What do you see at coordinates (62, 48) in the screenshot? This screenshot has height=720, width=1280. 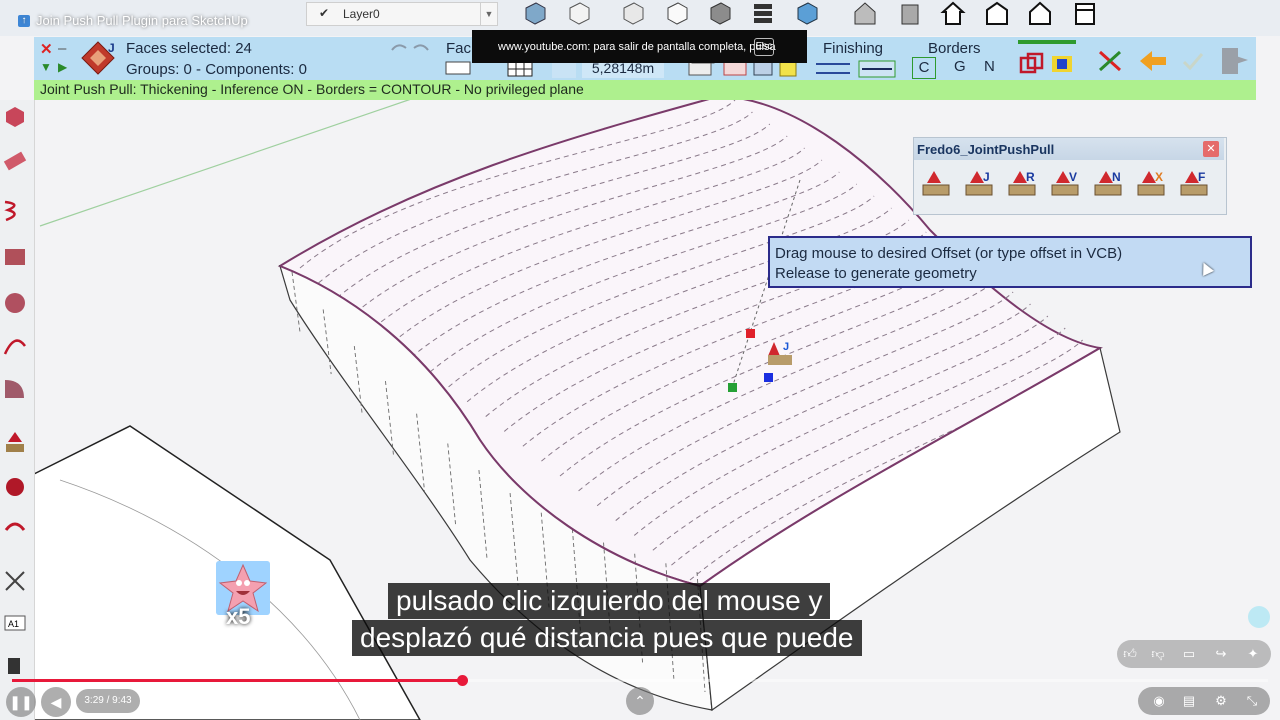 I see `minimize-icon: –` at bounding box center [62, 48].